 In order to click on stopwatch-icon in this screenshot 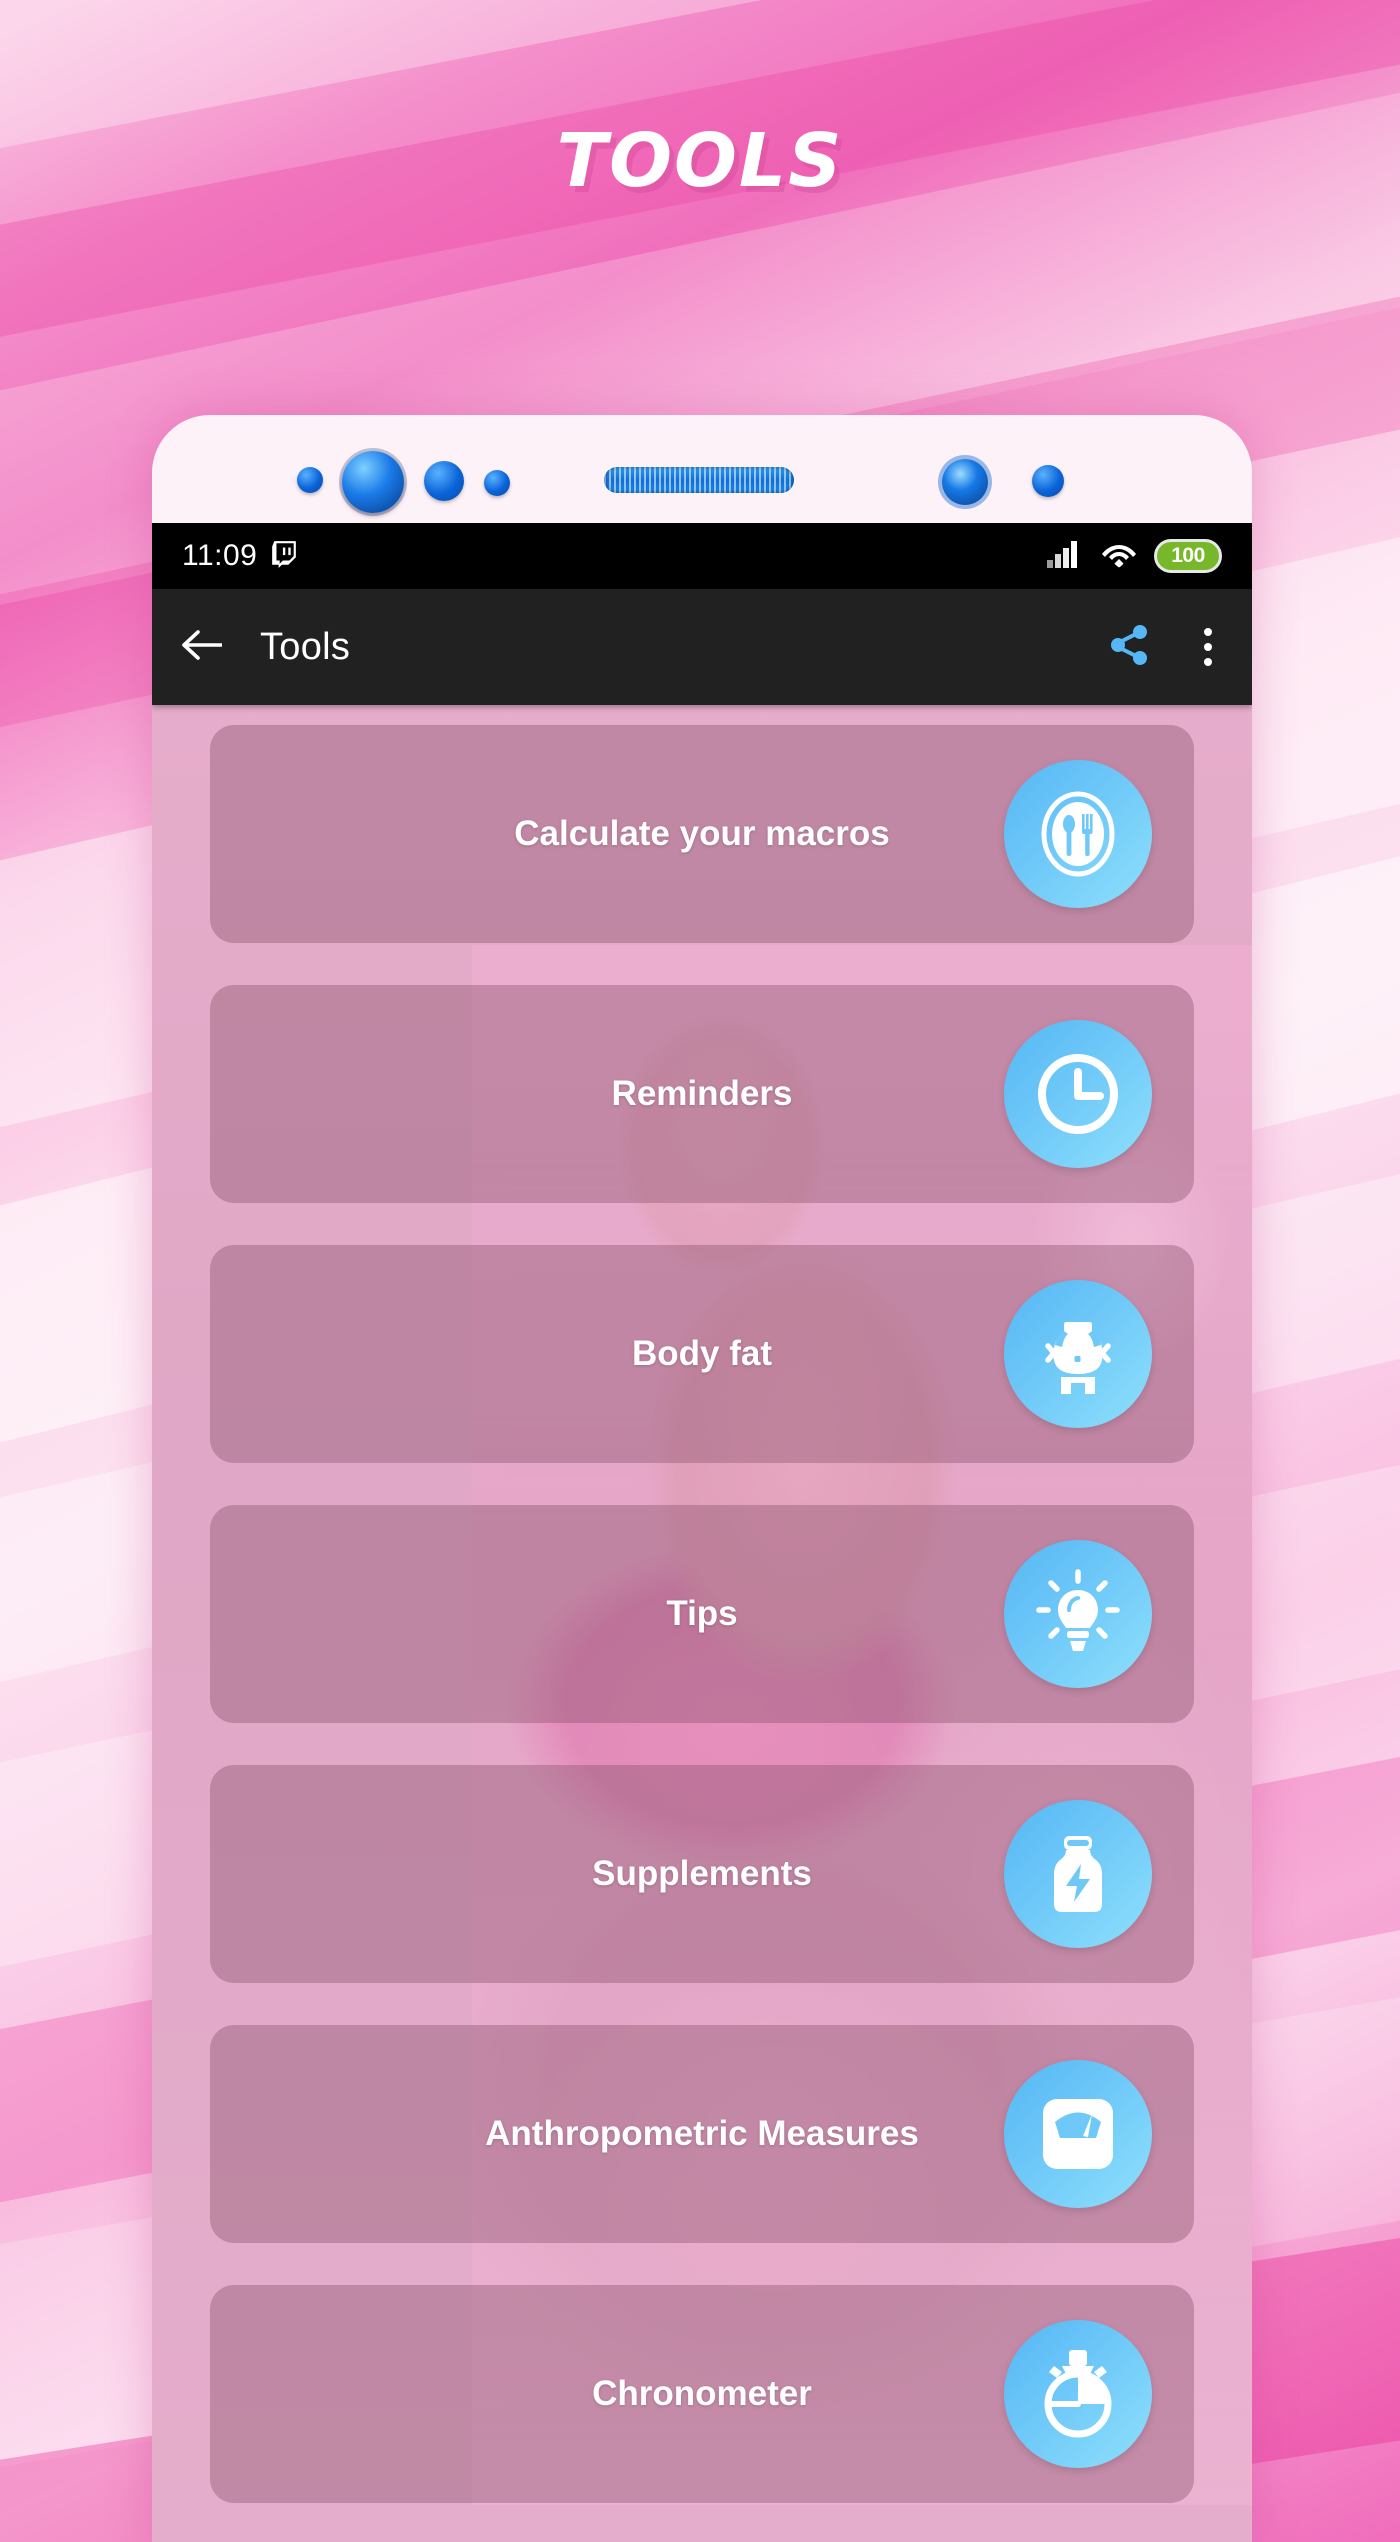, I will do `click(1078, 2394)`.